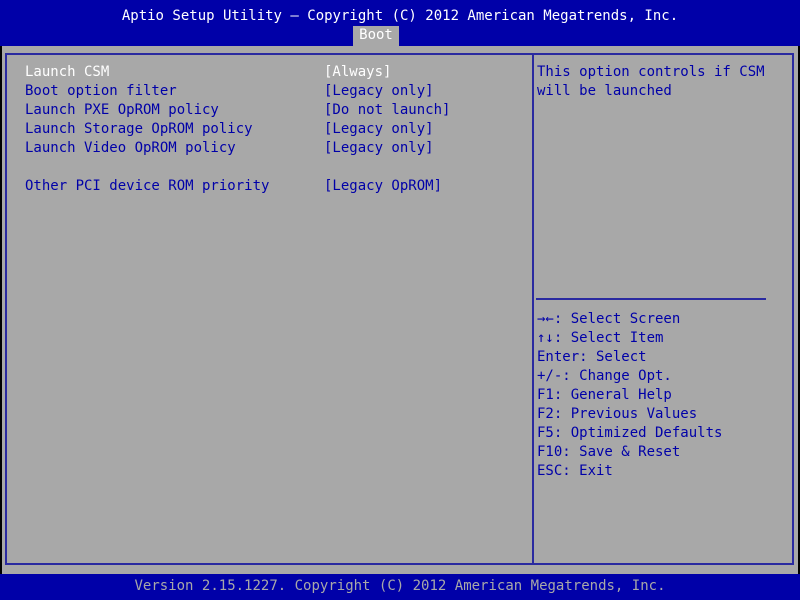  What do you see at coordinates (265, 72) in the screenshot?
I see `setting-launch-csm: Launch CSM [Always]` at bounding box center [265, 72].